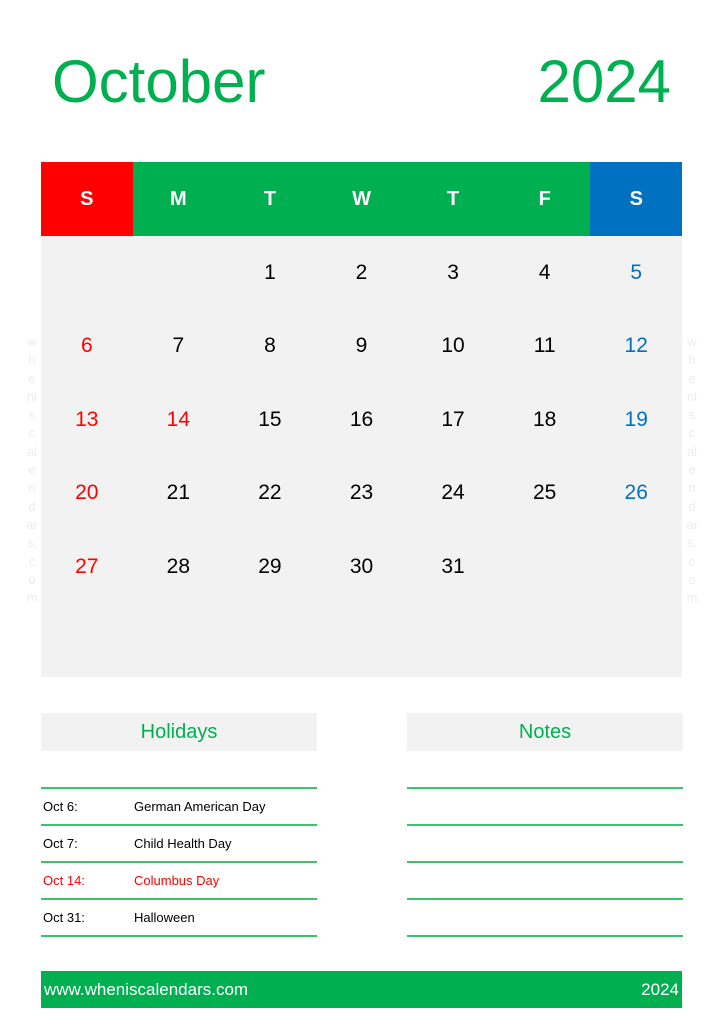  Describe the element at coordinates (636, 272) in the screenshot. I see `day-cell: 5` at that location.